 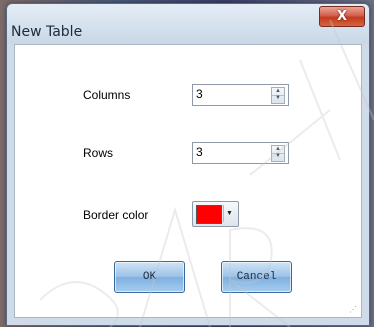 What do you see at coordinates (199, 152) in the screenshot?
I see `rows-value: 3` at bounding box center [199, 152].